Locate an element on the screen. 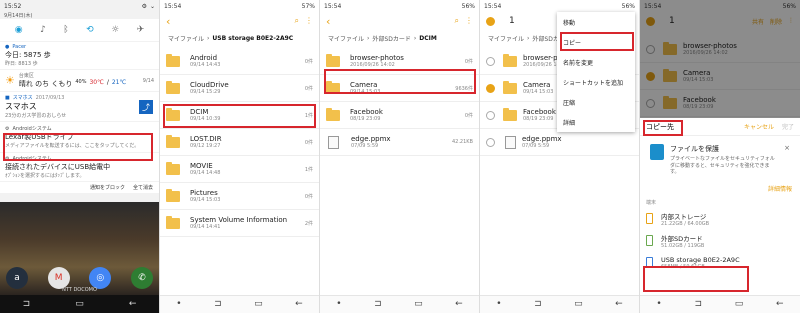  storage-usb: USB storage B0E2-2A9C 658MB / 59.61GB is located at coordinates (720, 263).